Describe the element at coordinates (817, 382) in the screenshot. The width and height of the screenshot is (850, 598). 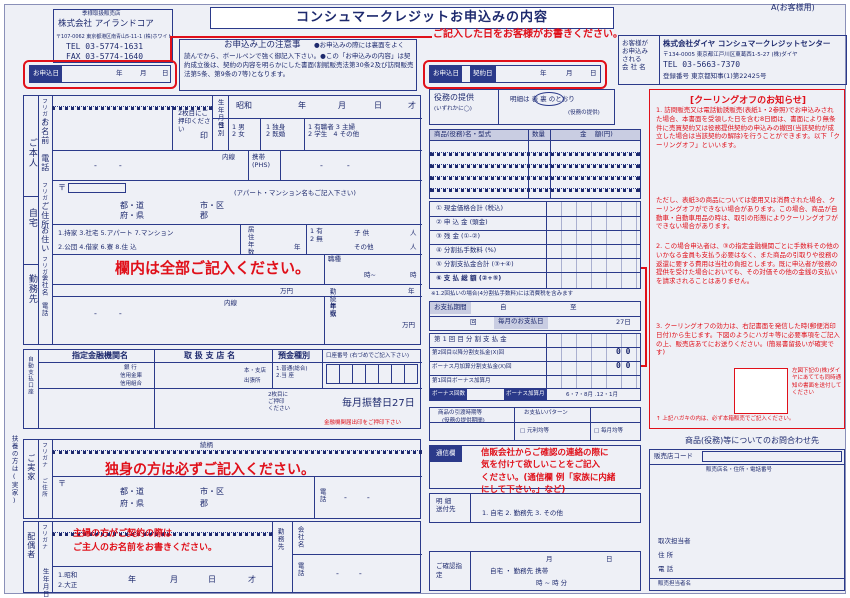
I see `postcard-note: 左図下記の(株)ダイヤにあてても同時通知の書面を送付してください` at that location.